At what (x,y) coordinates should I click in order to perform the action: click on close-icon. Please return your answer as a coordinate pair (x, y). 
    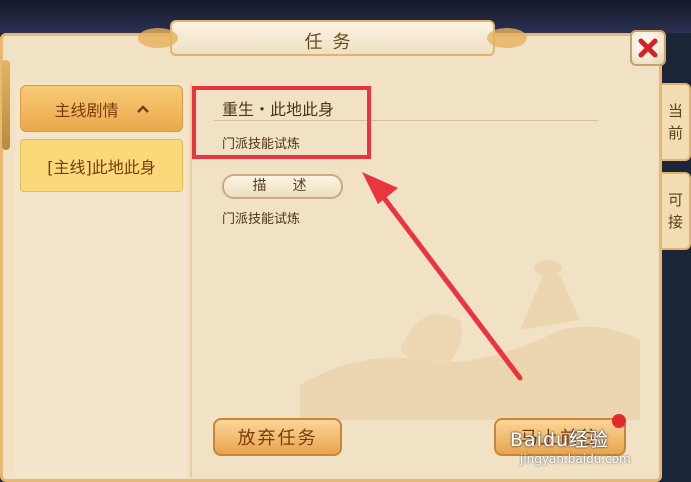
    Looking at the image, I should click on (648, 48).